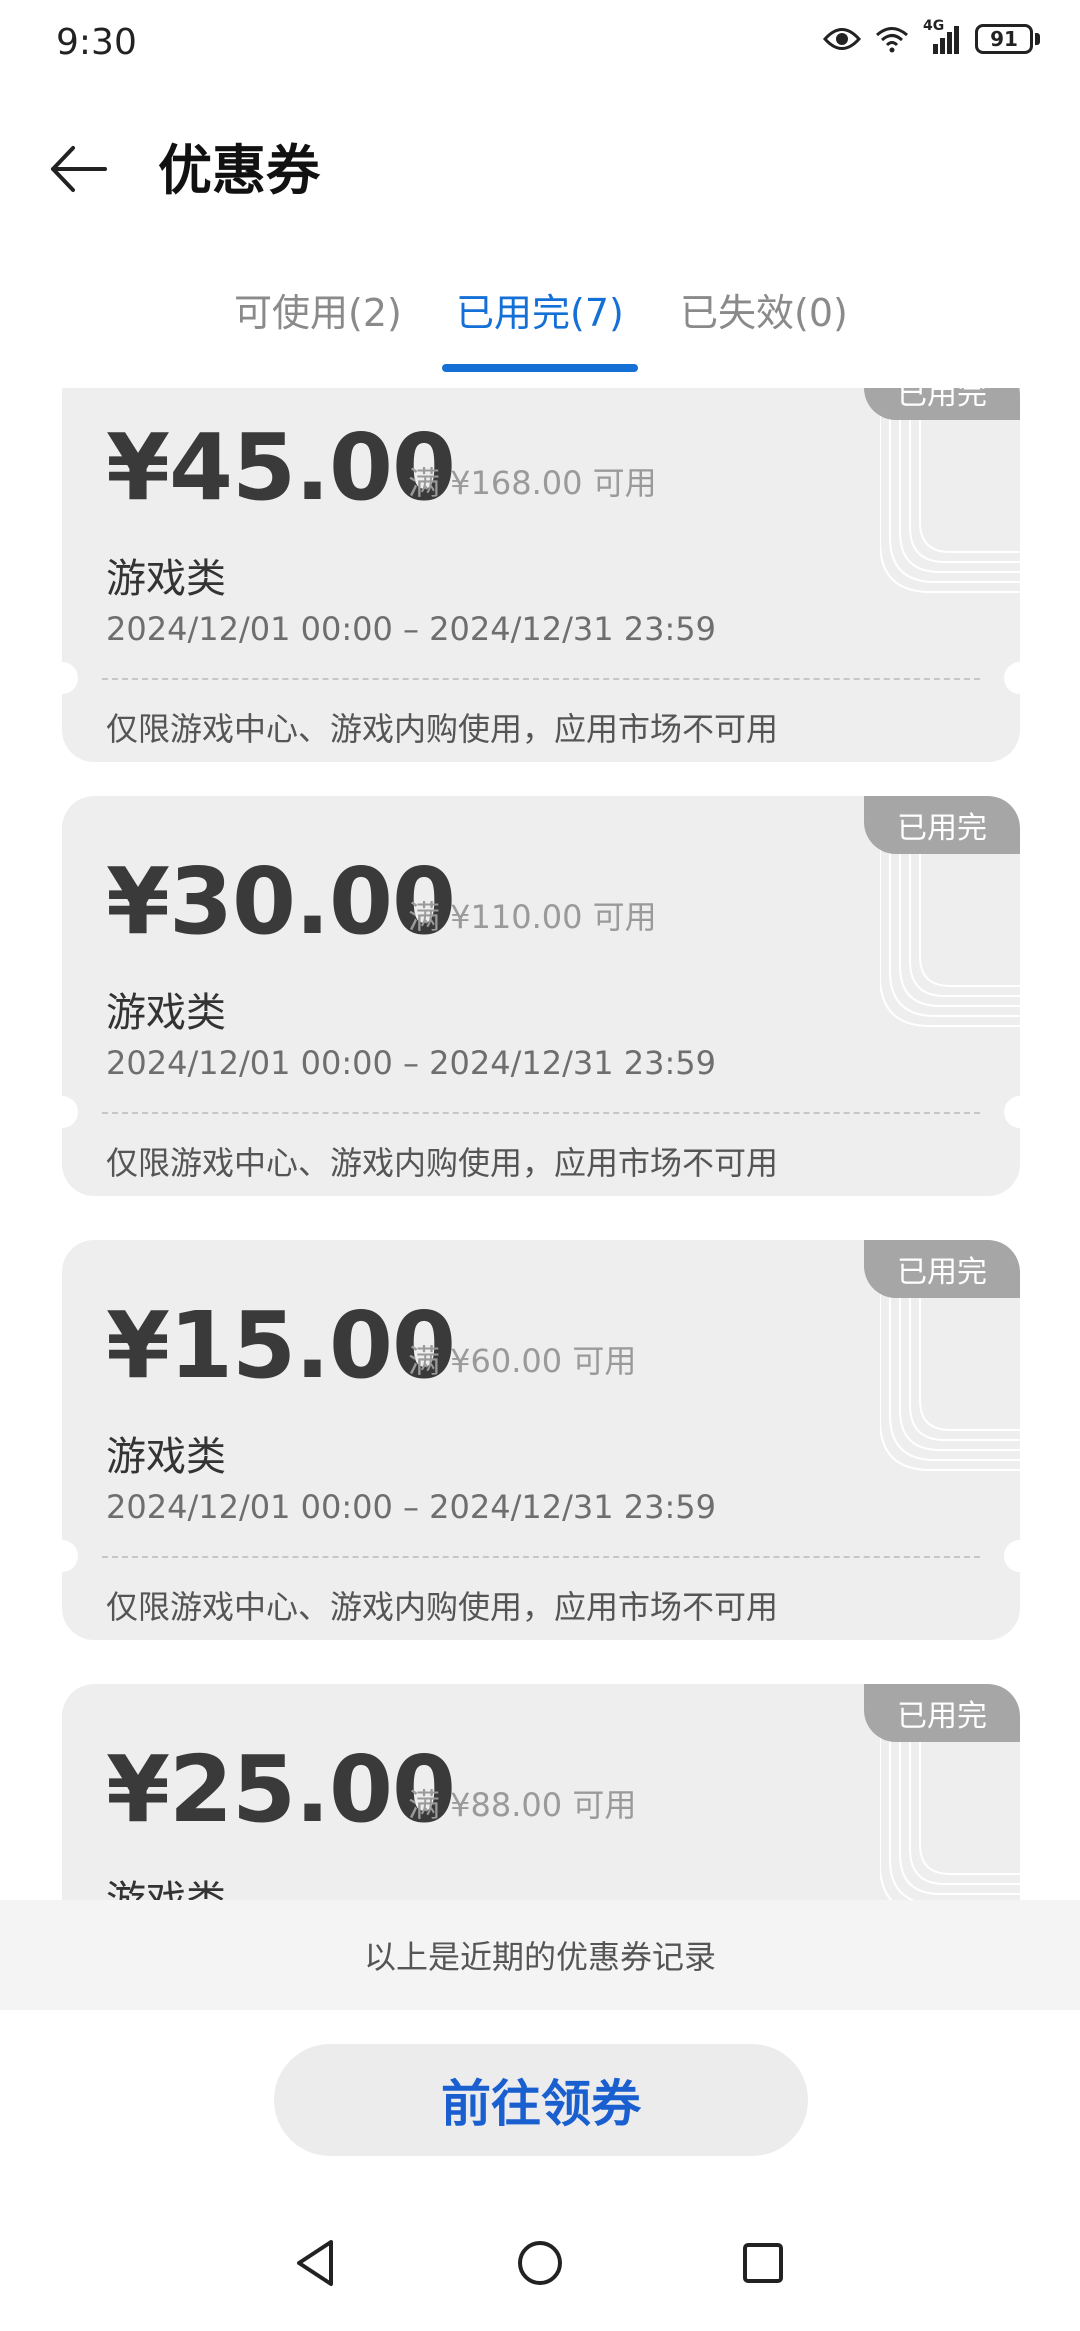 The image size is (1080, 2331). I want to click on tab-available: 可使用(2), so click(318, 309).